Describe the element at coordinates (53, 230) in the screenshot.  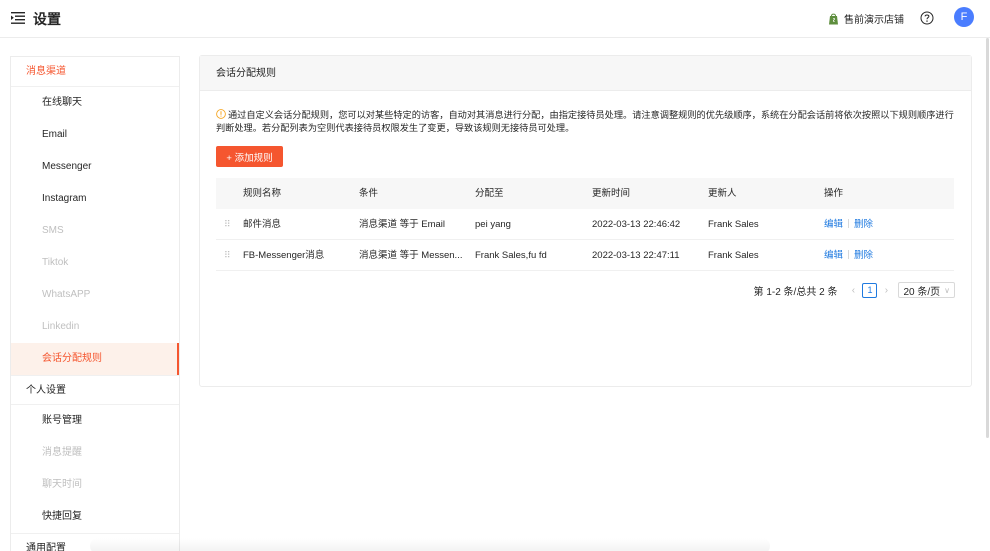
I see `sidebar-item-sms: SMS` at that location.